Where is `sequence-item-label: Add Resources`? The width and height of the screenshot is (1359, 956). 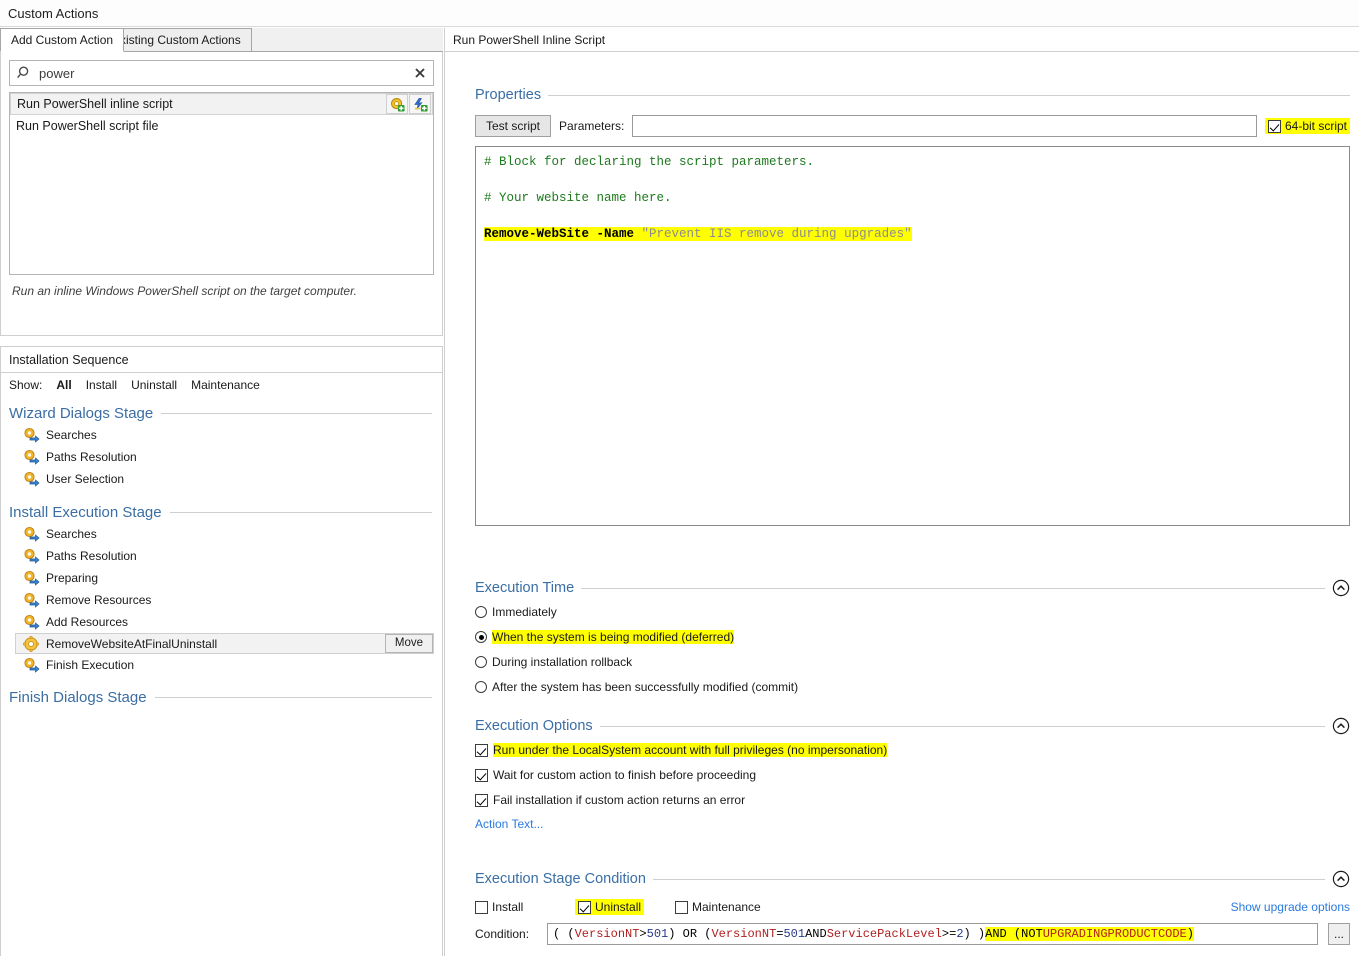 sequence-item-label: Add Resources is located at coordinates (87, 622).